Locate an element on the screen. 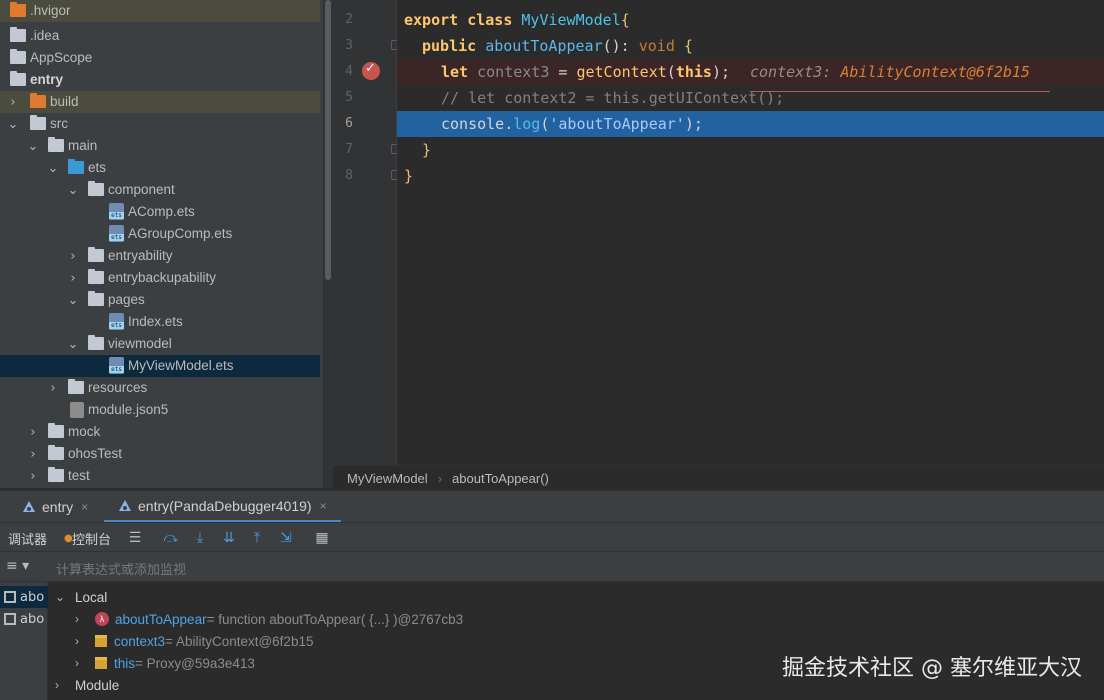 The width and height of the screenshot is (1104, 700). tree-scrollbar is located at coordinates (328, 244).